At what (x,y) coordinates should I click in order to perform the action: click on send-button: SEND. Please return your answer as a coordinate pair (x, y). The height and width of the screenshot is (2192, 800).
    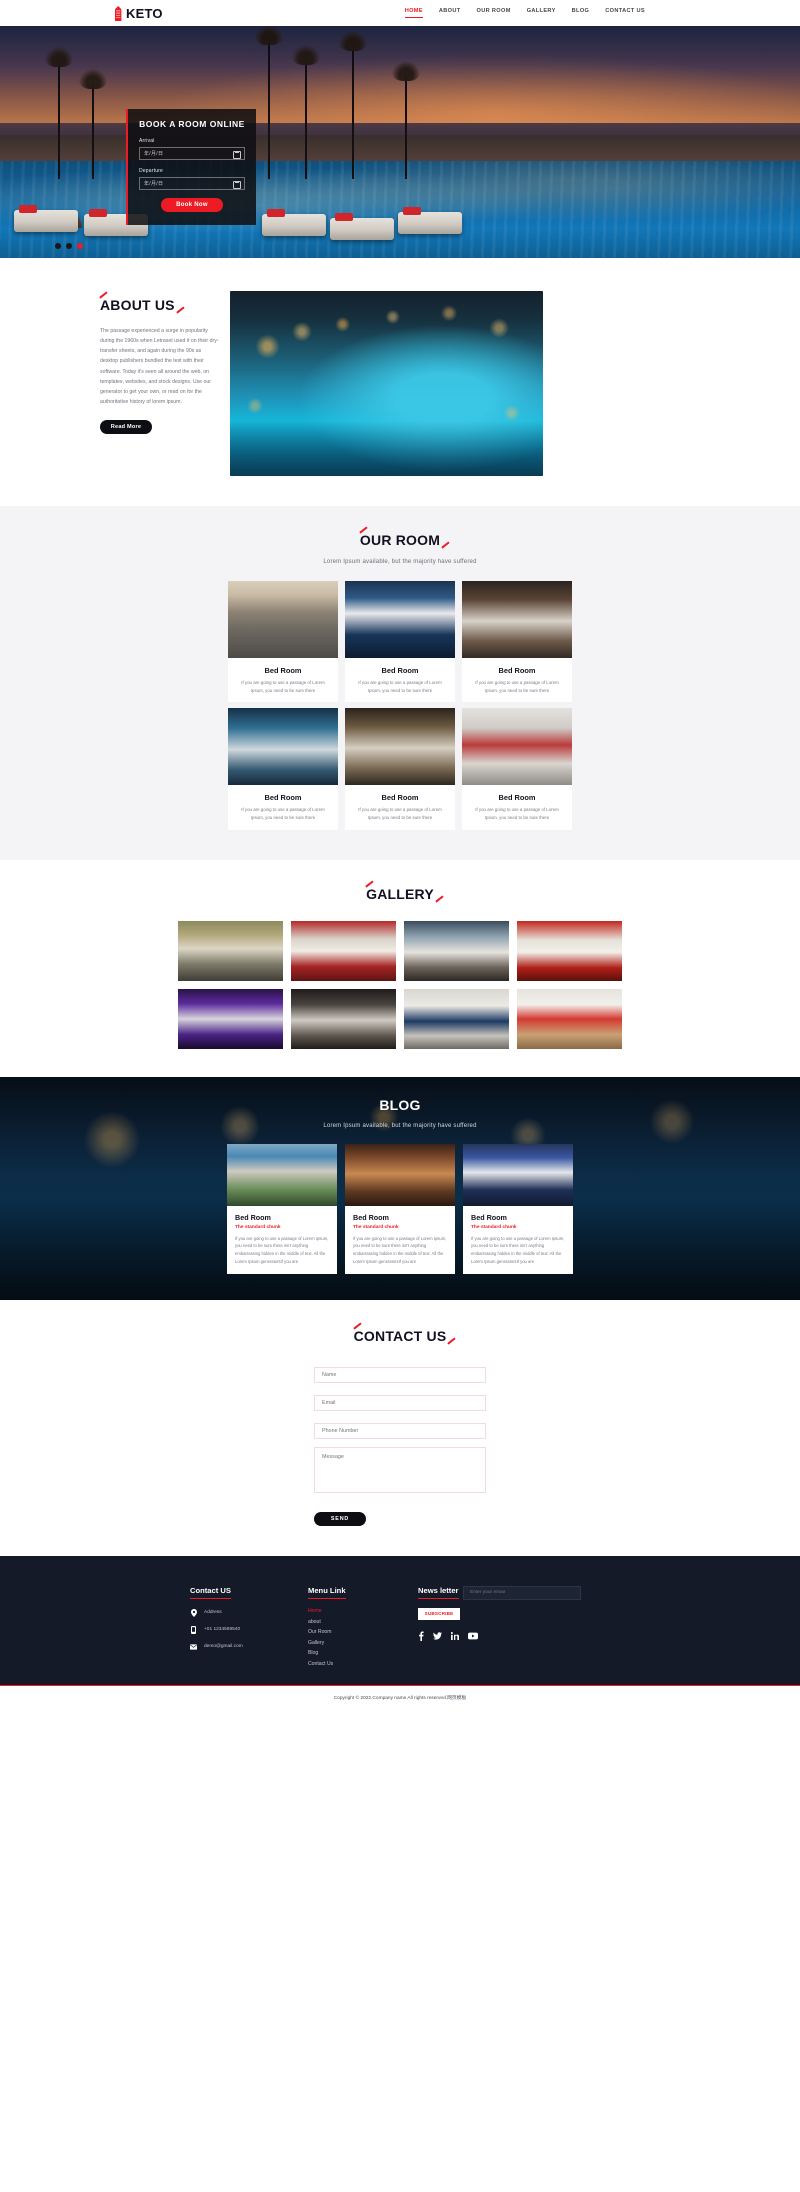
    Looking at the image, I should click on (340, 1519).